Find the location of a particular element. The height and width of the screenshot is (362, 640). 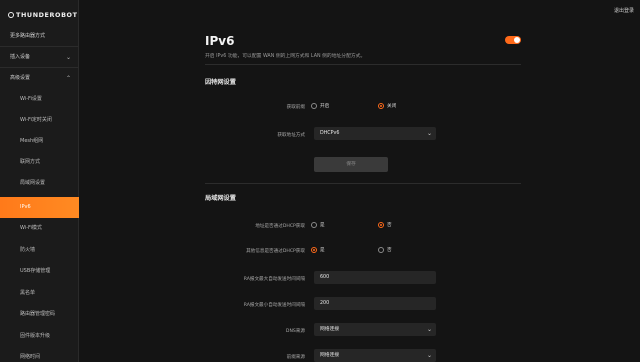

sidebar-item-label: 更多路由器方式 is located at coordinates (28, 36).